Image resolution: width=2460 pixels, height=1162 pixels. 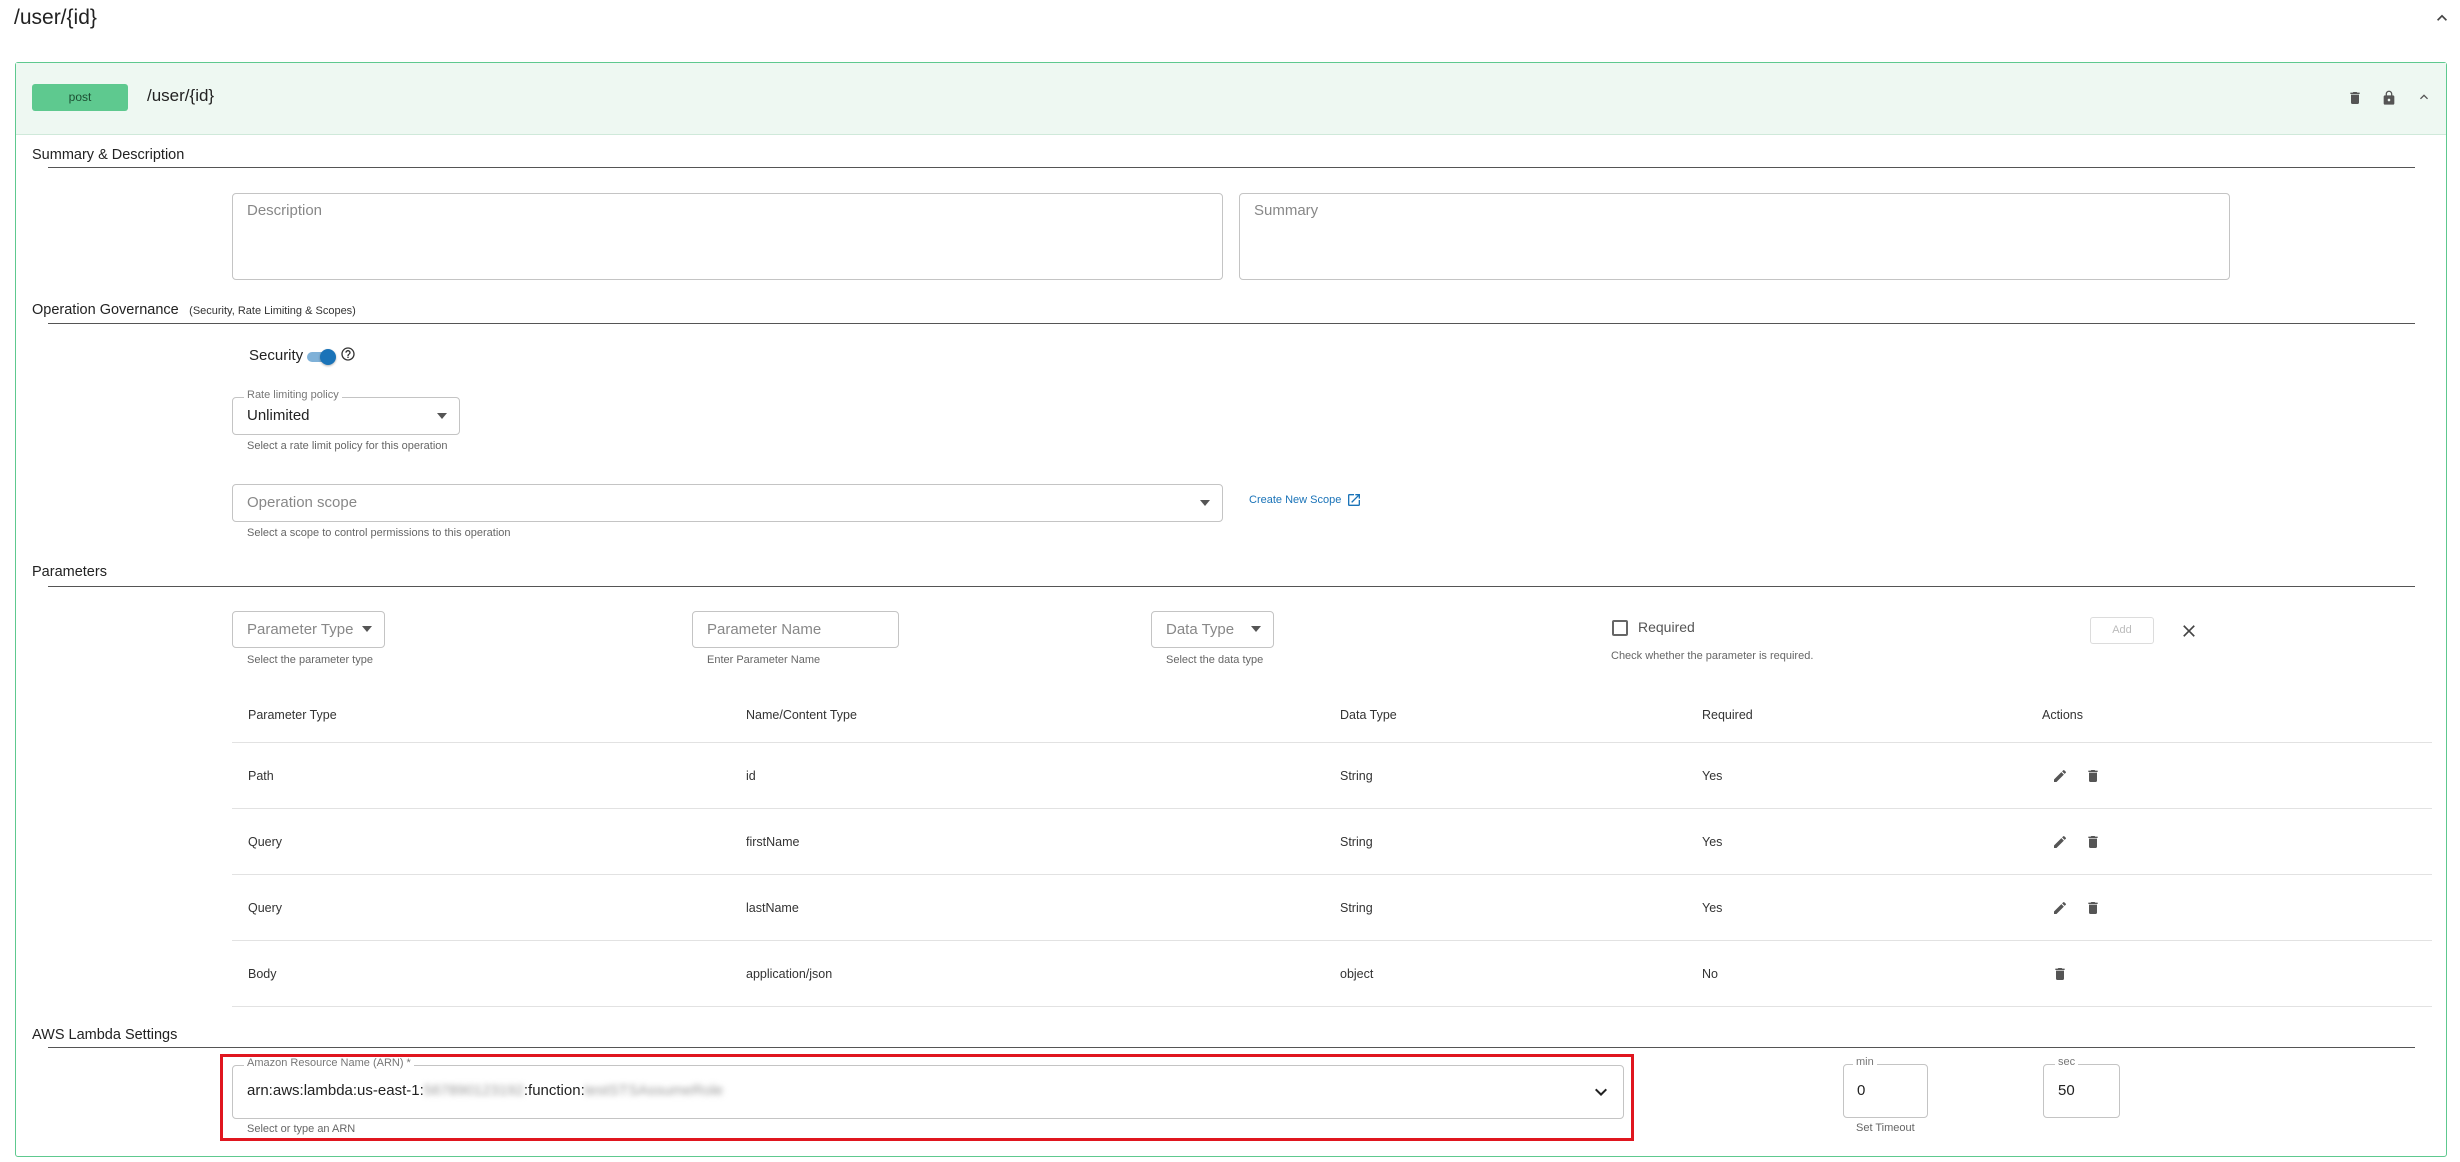 I want to click on external-link-icon, so click(x=1353, y=499).